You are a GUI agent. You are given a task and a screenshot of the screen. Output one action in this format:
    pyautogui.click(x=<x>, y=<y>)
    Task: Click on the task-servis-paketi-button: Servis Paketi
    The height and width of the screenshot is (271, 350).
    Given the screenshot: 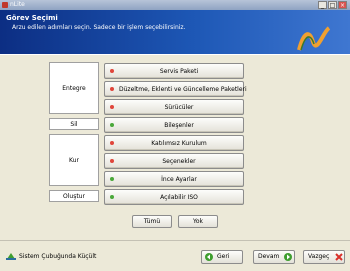 What is the action you would take?
    pyautogui.click(x=174, y=71)
    